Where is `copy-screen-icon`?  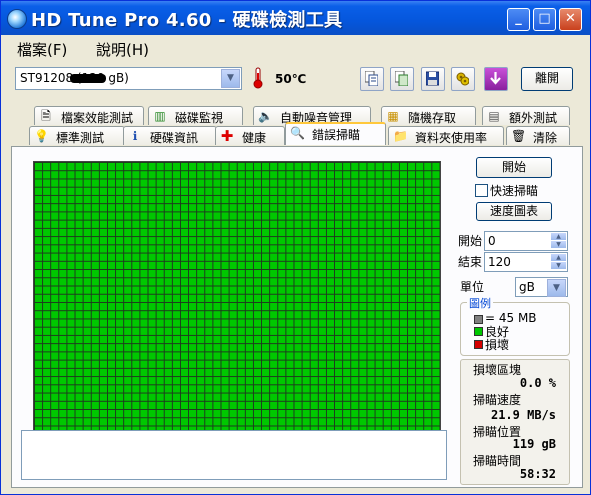 copy-screen-icon is located at coordinates (401, 78).